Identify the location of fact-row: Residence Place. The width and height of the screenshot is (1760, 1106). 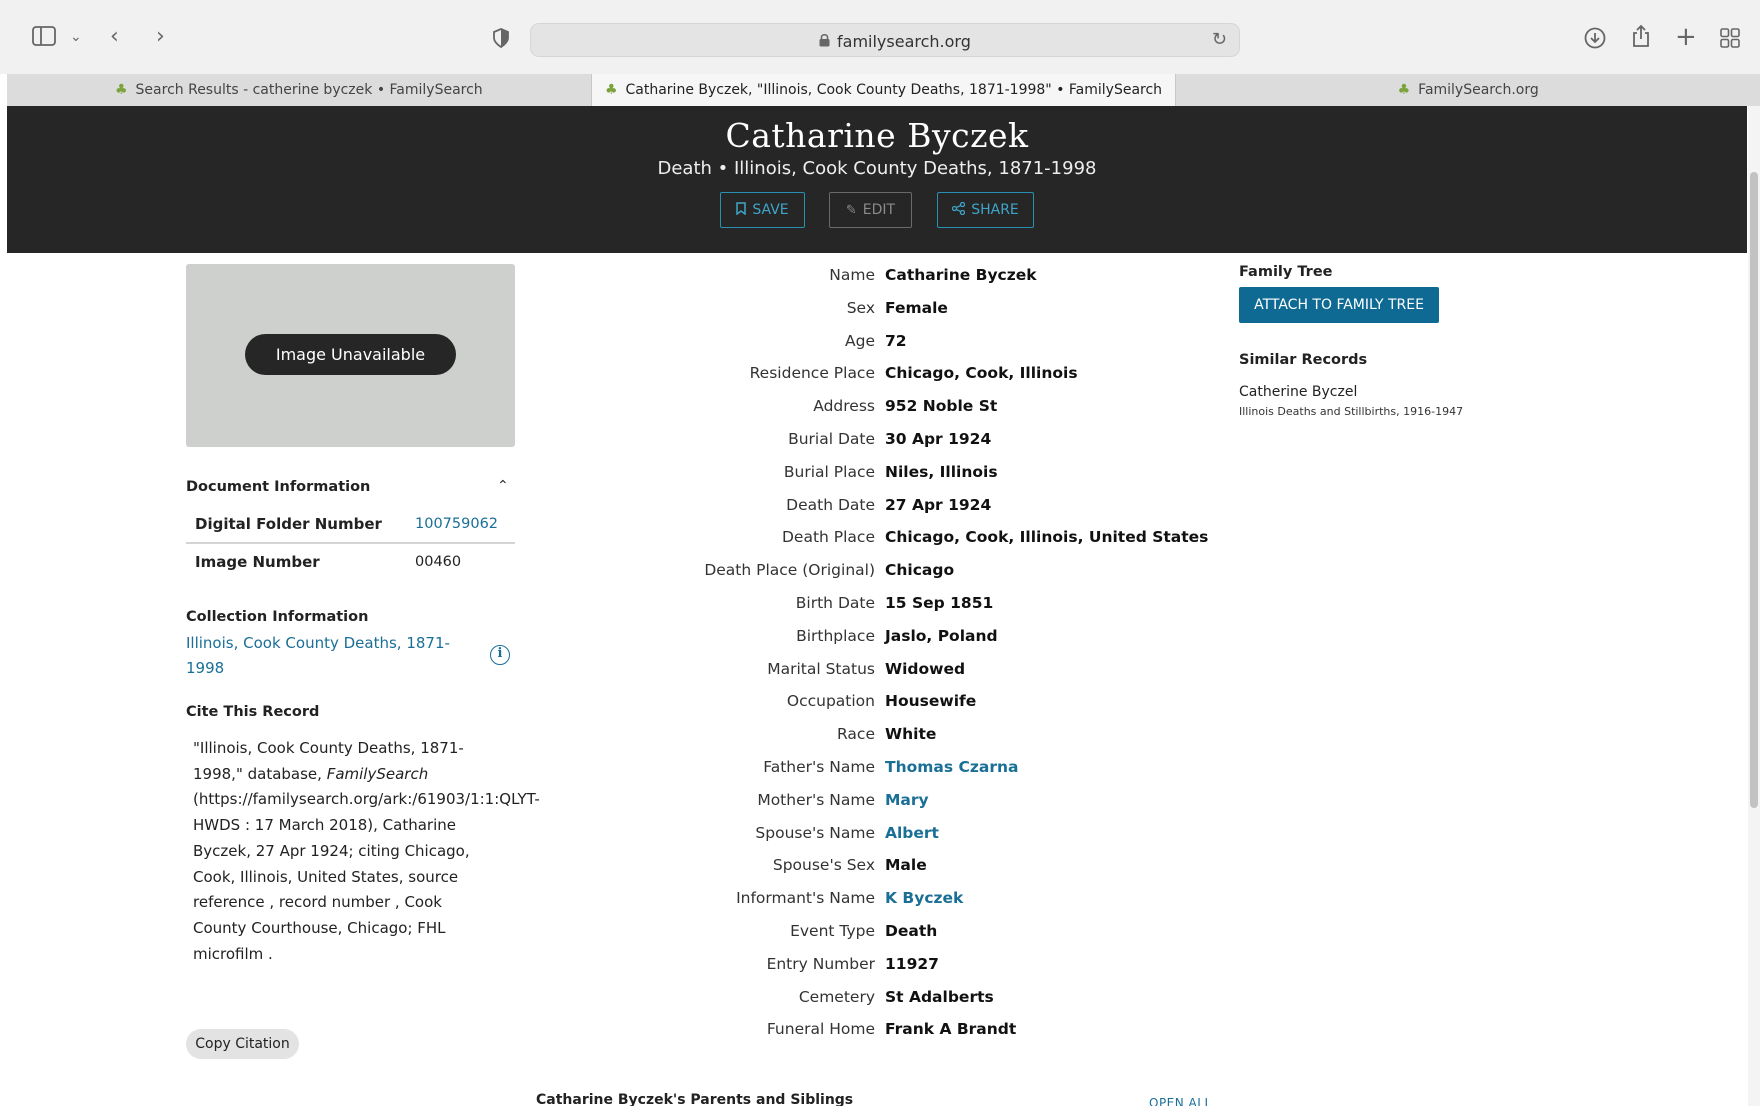
(691, 375).